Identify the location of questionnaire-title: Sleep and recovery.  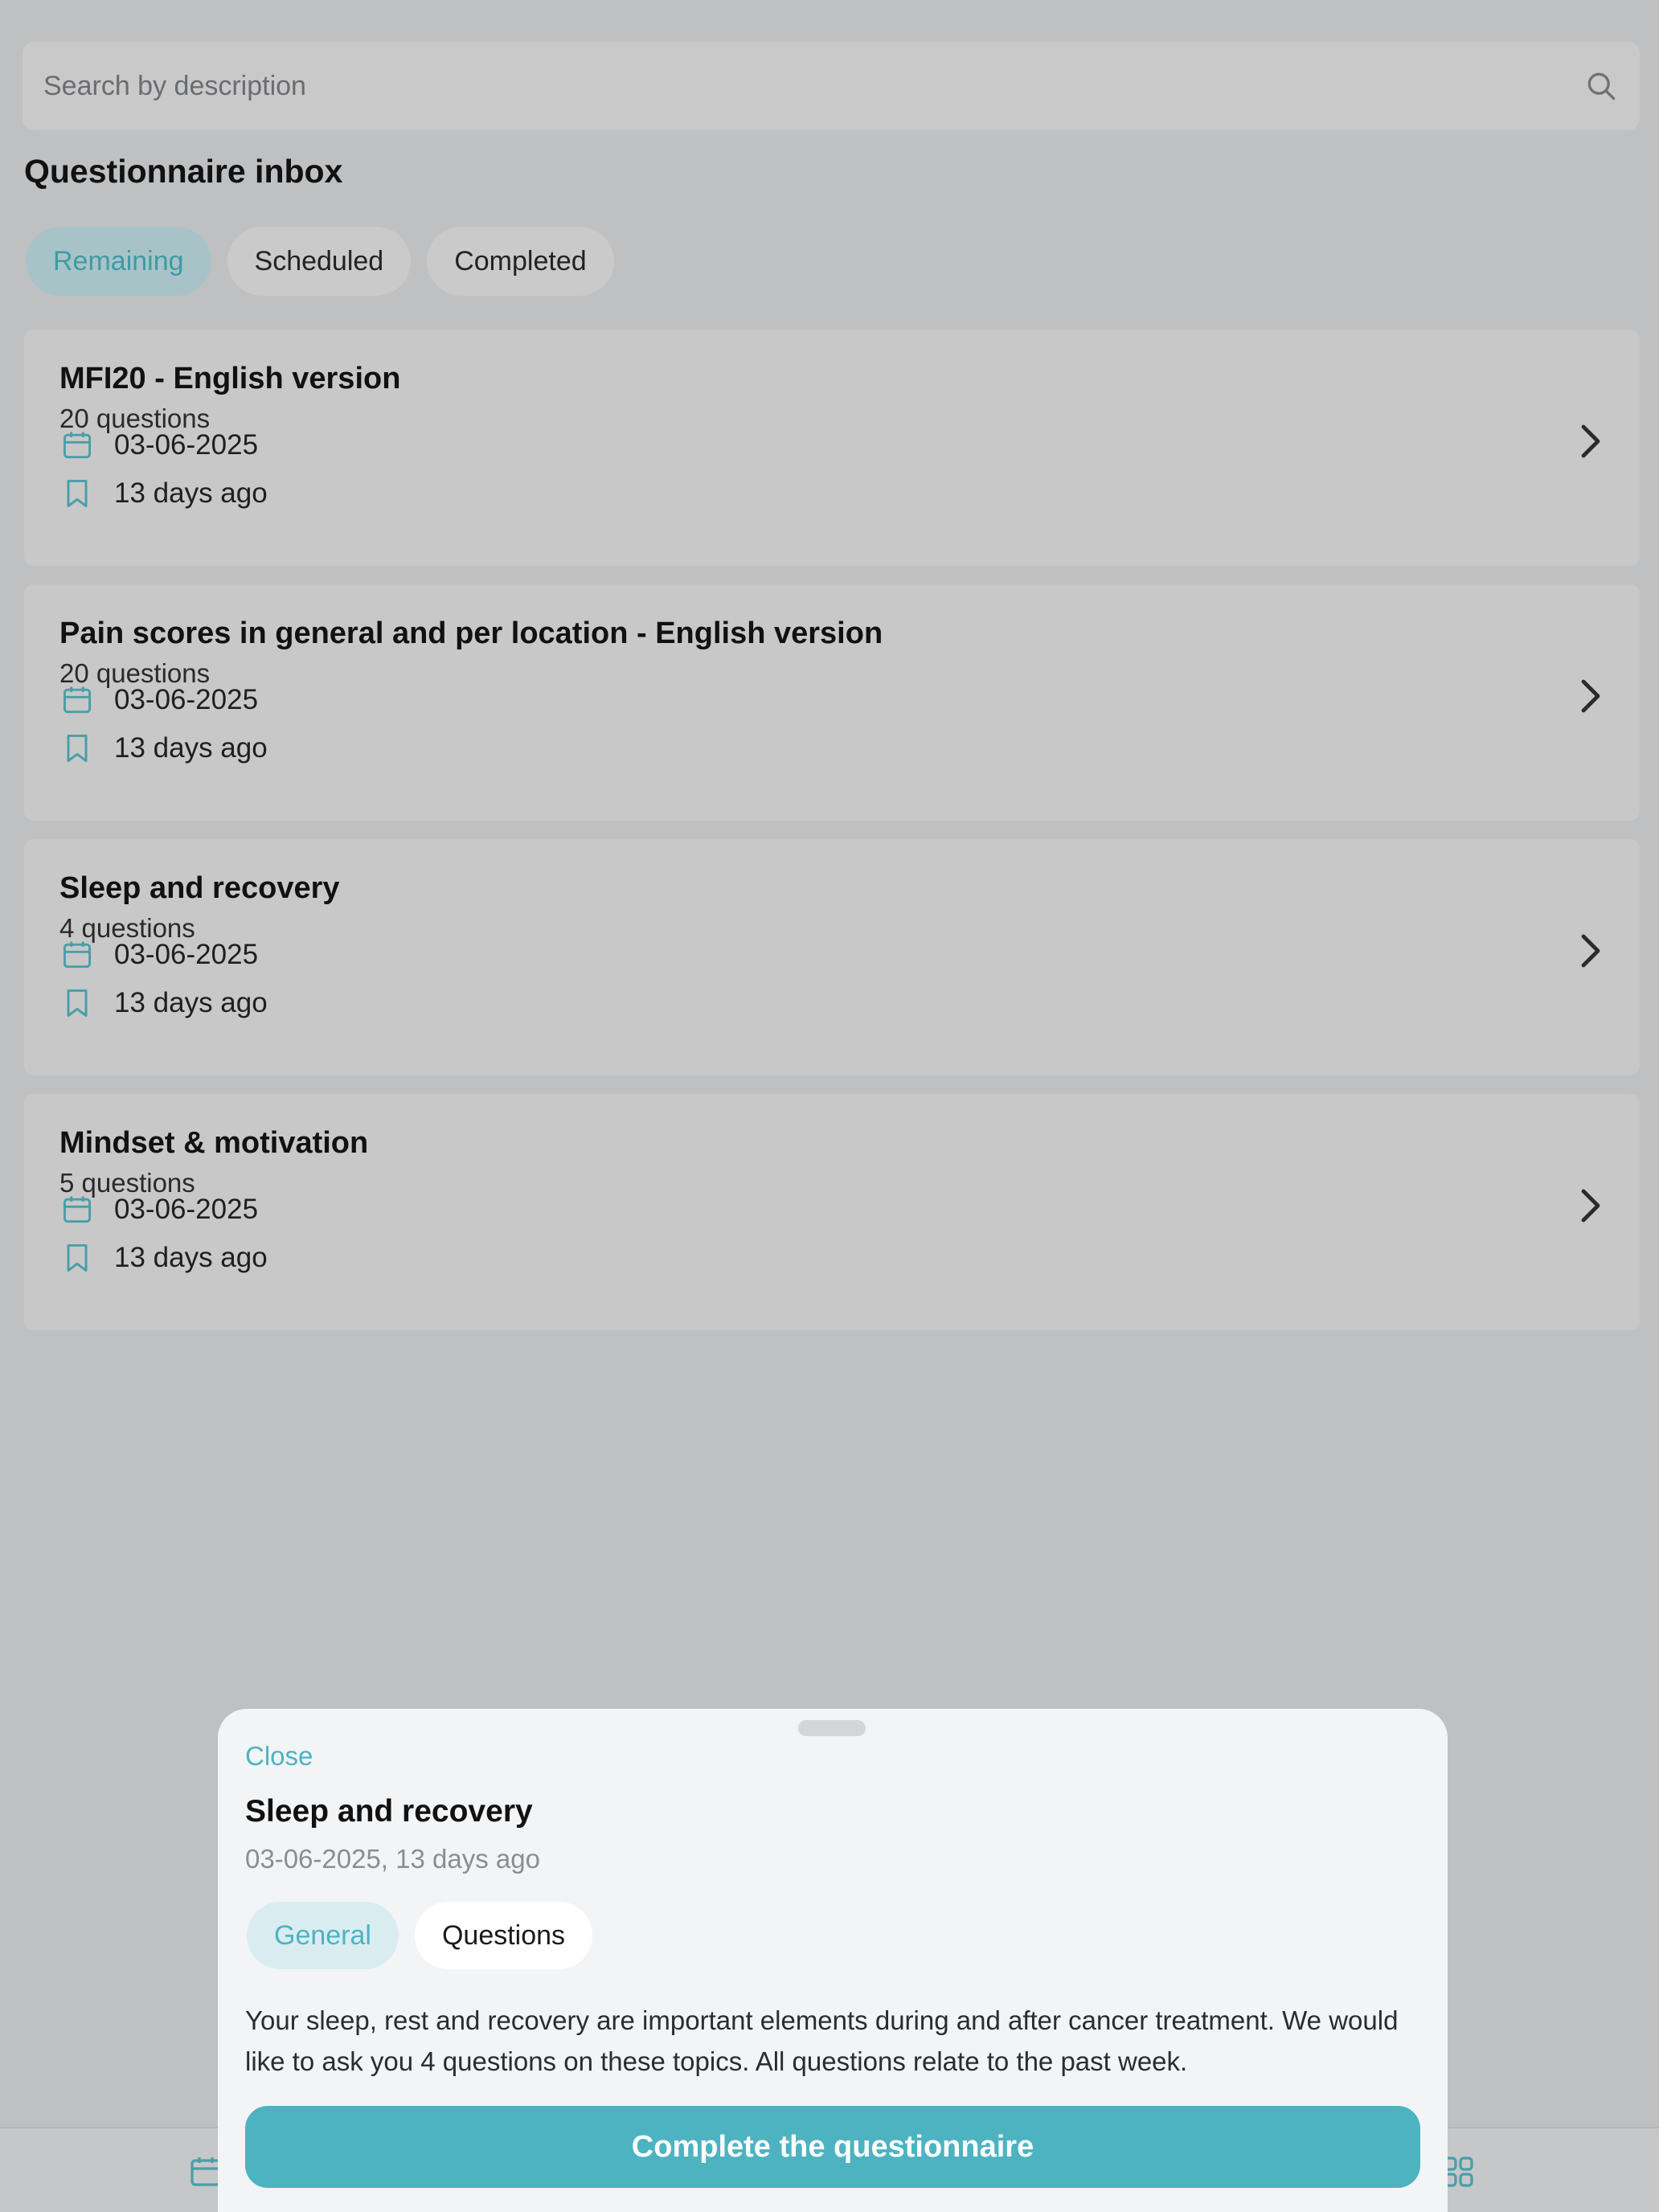
(199, 888).